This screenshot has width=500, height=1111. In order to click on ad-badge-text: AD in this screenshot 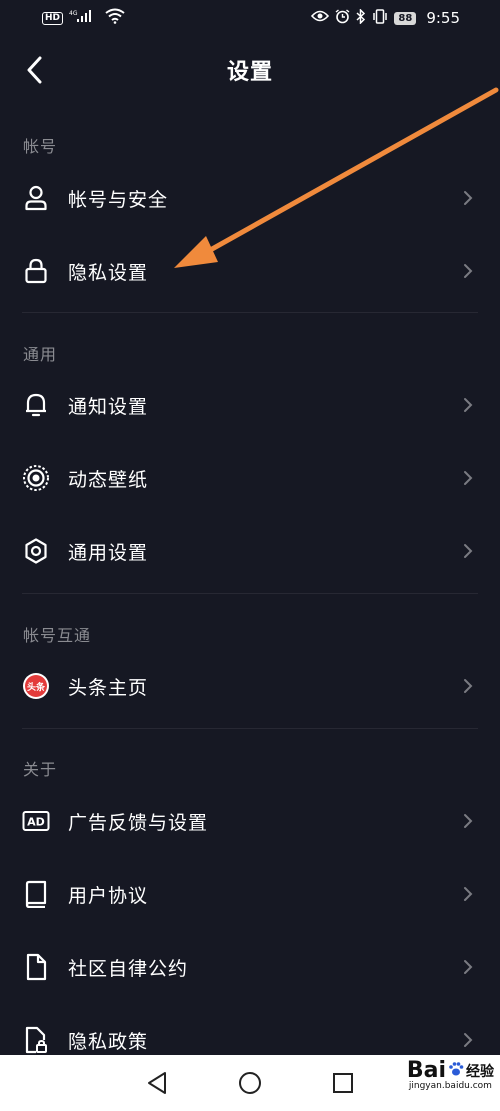, I will do `click(36, 822)`.